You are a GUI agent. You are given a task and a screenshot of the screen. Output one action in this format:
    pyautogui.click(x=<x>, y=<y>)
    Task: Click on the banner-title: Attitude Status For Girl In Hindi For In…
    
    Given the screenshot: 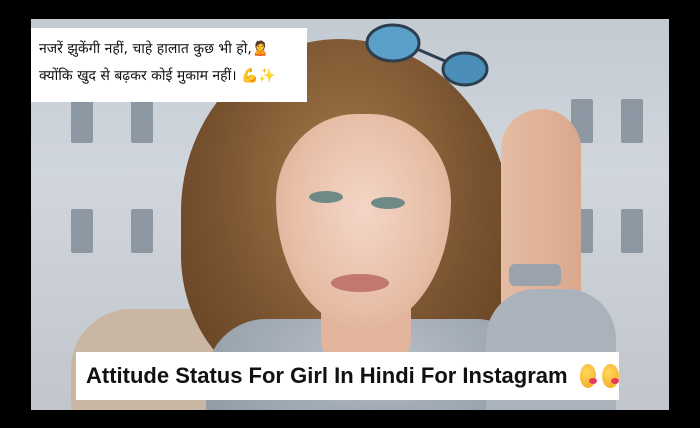 What is the action you would take?
    pyautogui.click(x=327, y=375)
    